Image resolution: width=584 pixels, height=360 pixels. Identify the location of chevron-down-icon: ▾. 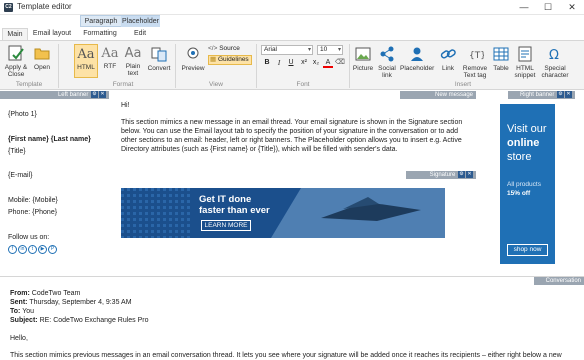
(339, 50).